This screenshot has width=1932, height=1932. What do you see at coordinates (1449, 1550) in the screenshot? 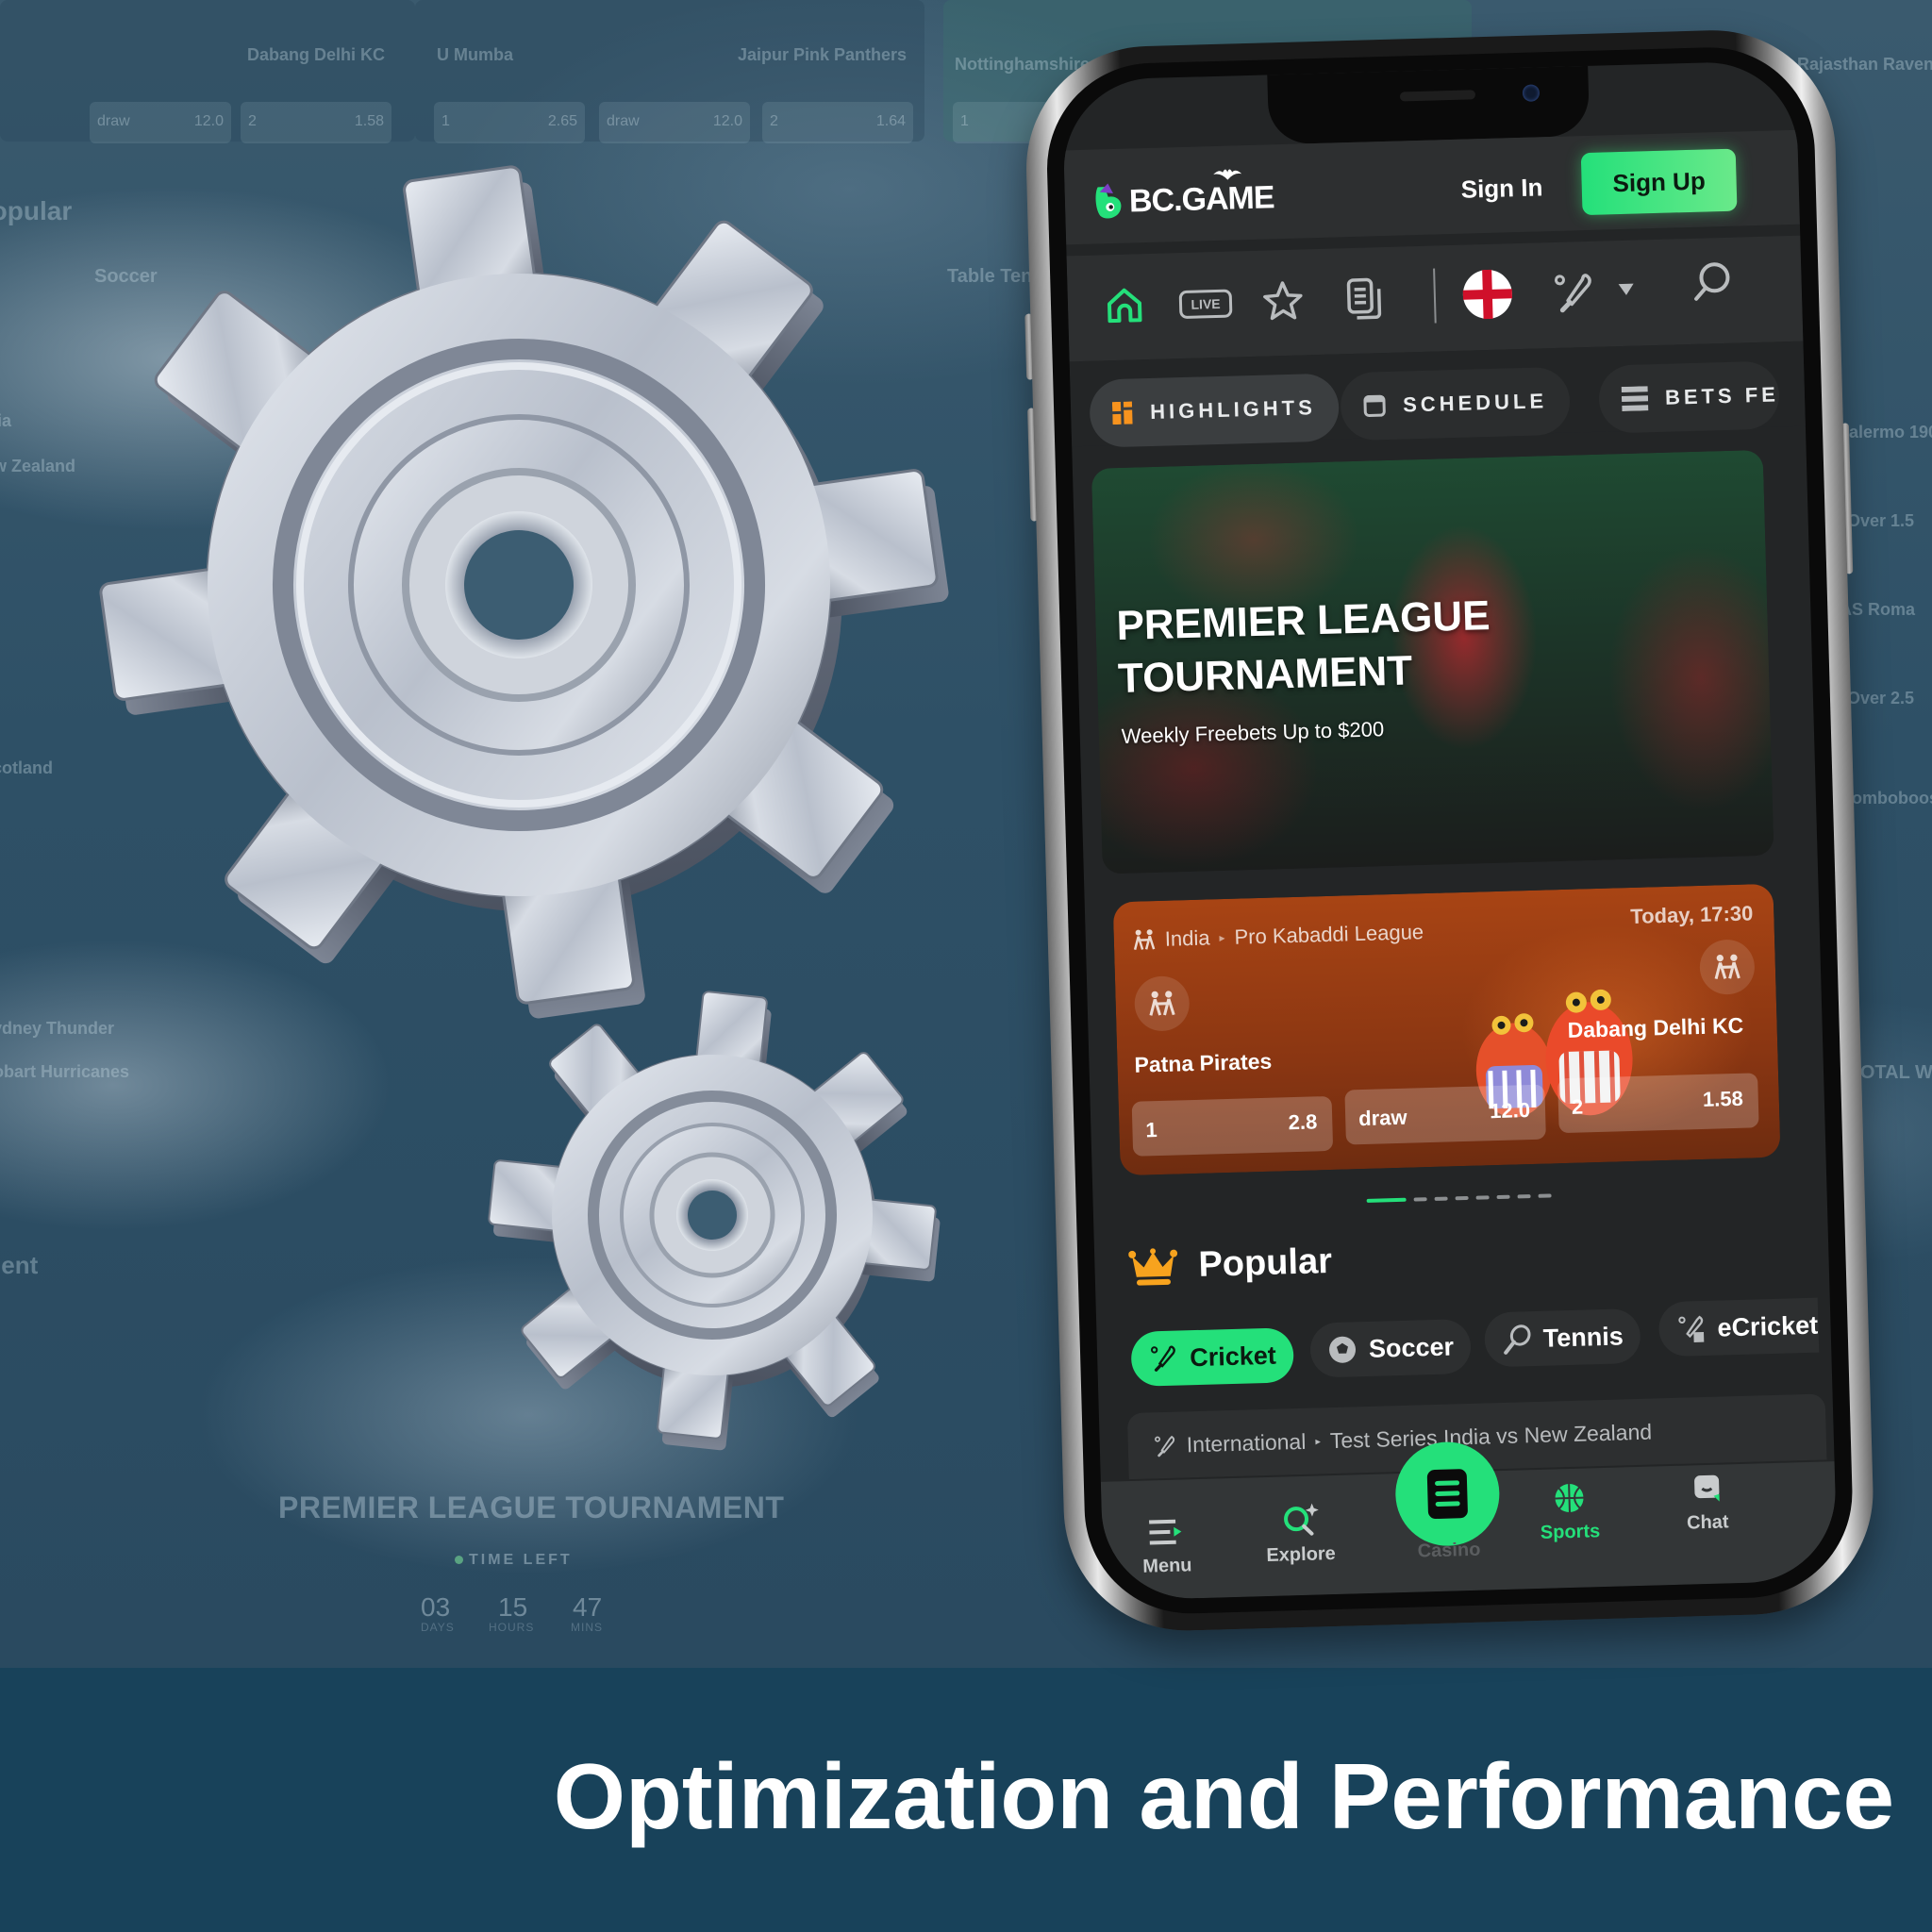
I see `nav-casino-label: Casino` at bounding box center [1449, 1550].